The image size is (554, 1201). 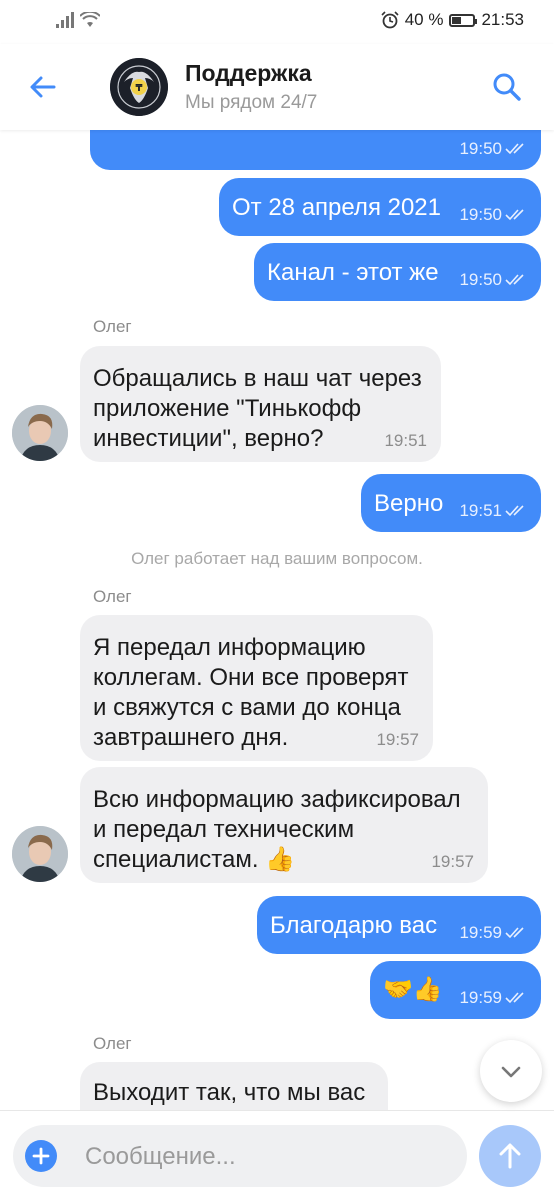 I want to click on message-outgoing: От 28 апреля 2021 19:50, so click(x=380, y=207).